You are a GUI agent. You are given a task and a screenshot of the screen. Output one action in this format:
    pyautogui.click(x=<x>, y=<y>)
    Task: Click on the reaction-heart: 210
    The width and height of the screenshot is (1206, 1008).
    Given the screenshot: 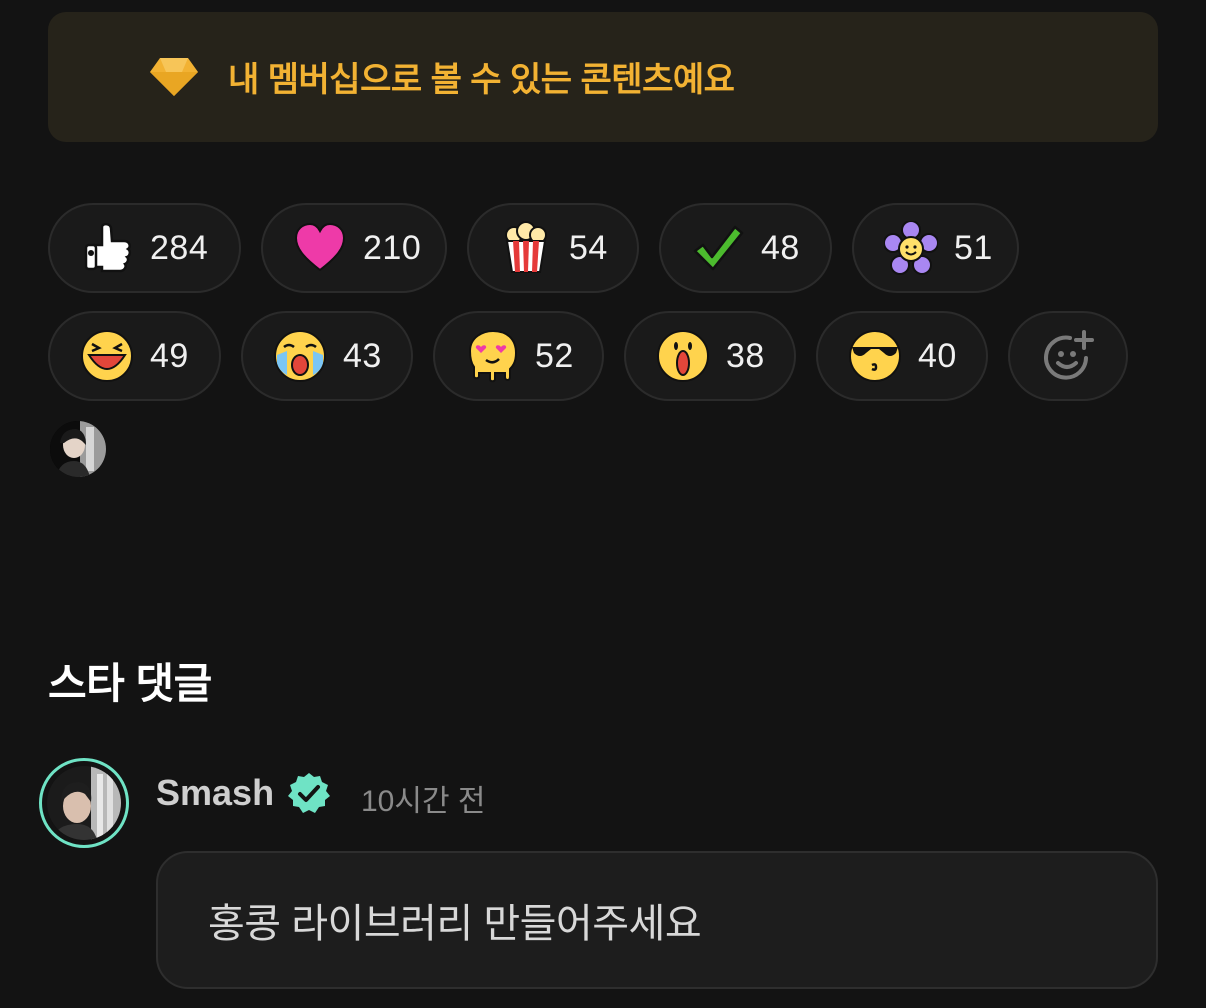 What is the action you would take?
    pyautogui.click(x=354, y=248)
    